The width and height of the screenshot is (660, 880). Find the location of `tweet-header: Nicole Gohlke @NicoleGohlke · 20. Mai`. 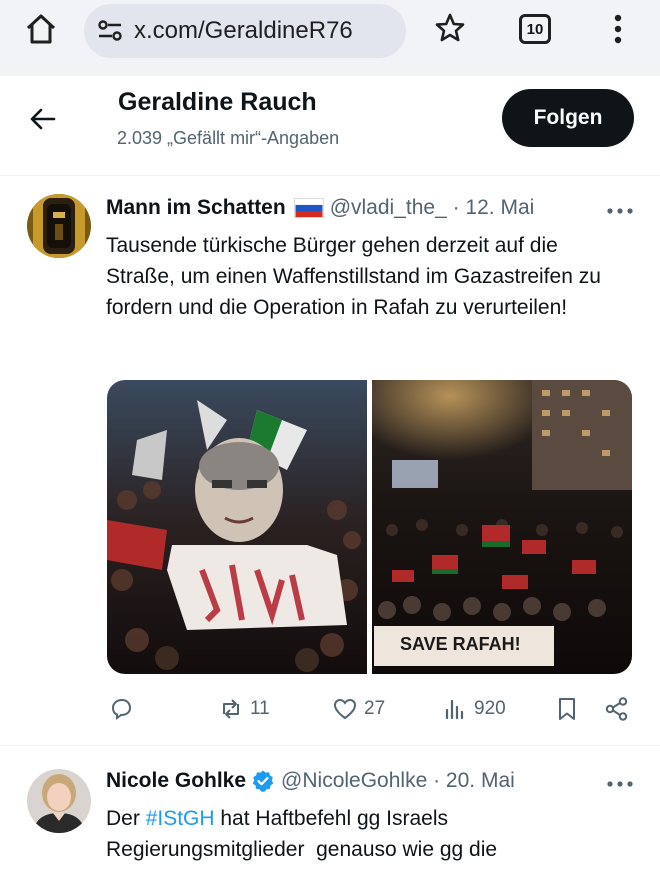

tweet-header: Nicole Gohlke @NicoleGohlke · 20. Mai is located at coordinates (310, 781).